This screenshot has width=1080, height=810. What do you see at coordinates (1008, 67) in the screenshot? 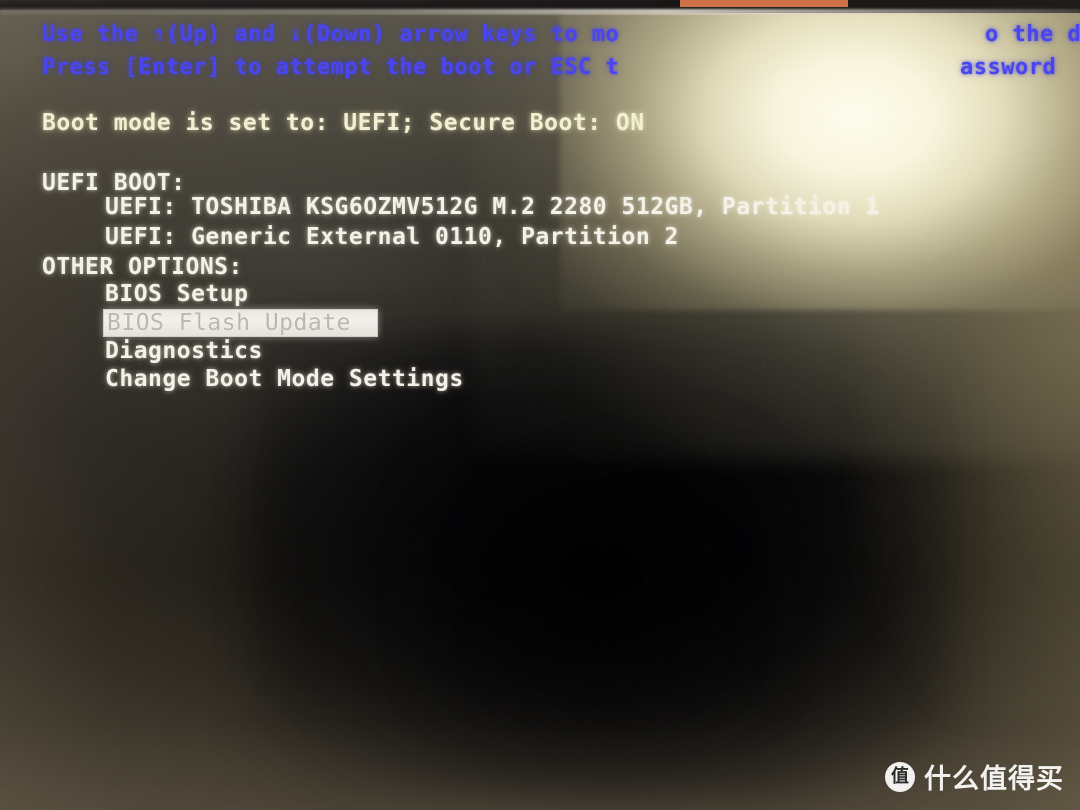
I see `help-line-2-tail: assword` at bounding box center [1008, 67].